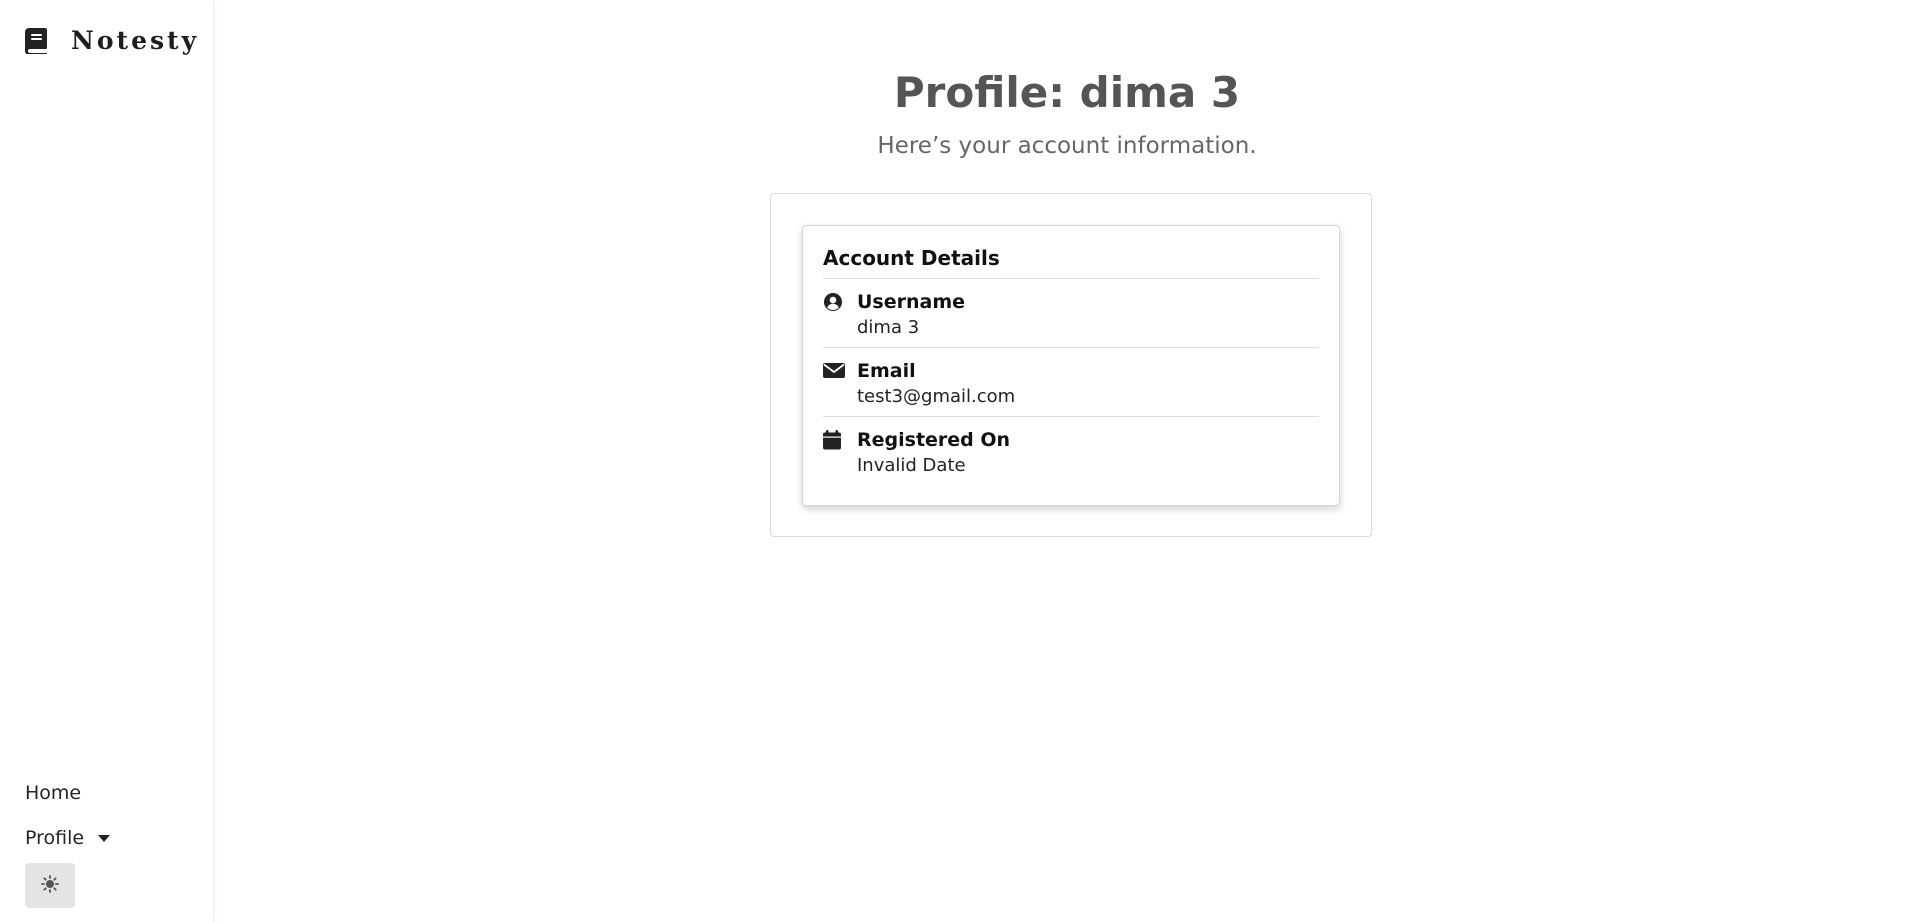 This screenshot has height=922, width=1920. I want to click on brand: Notesty, so click(112, 40).